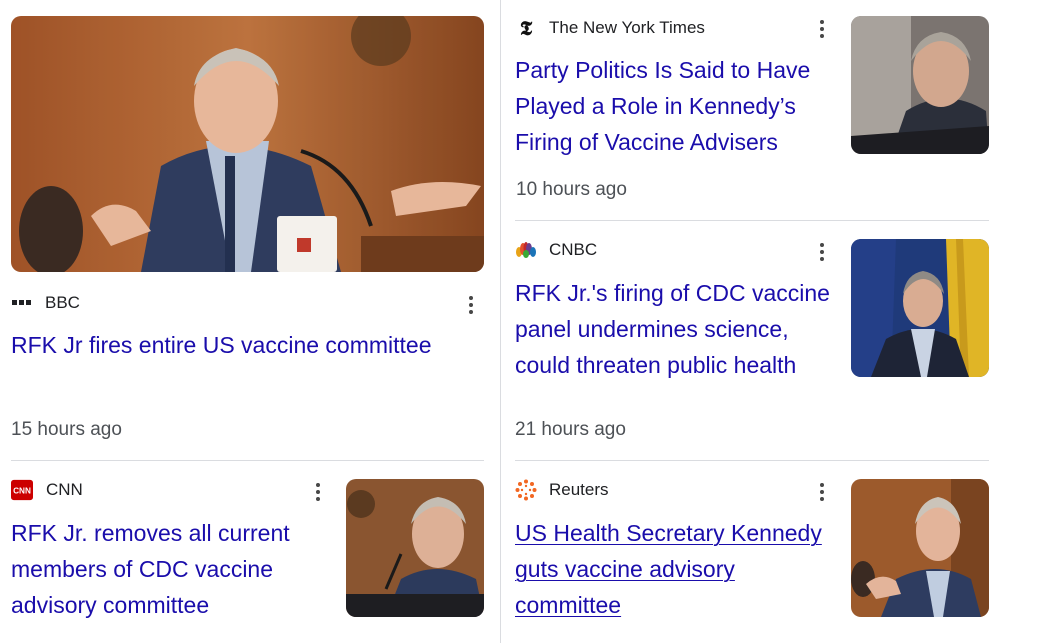 The width and height of the screenshot is (1047, 643). What do you see at coordinates (62, 302) in the screenshot?
I see `source-name: BBC` at bounding box center [62, 302].